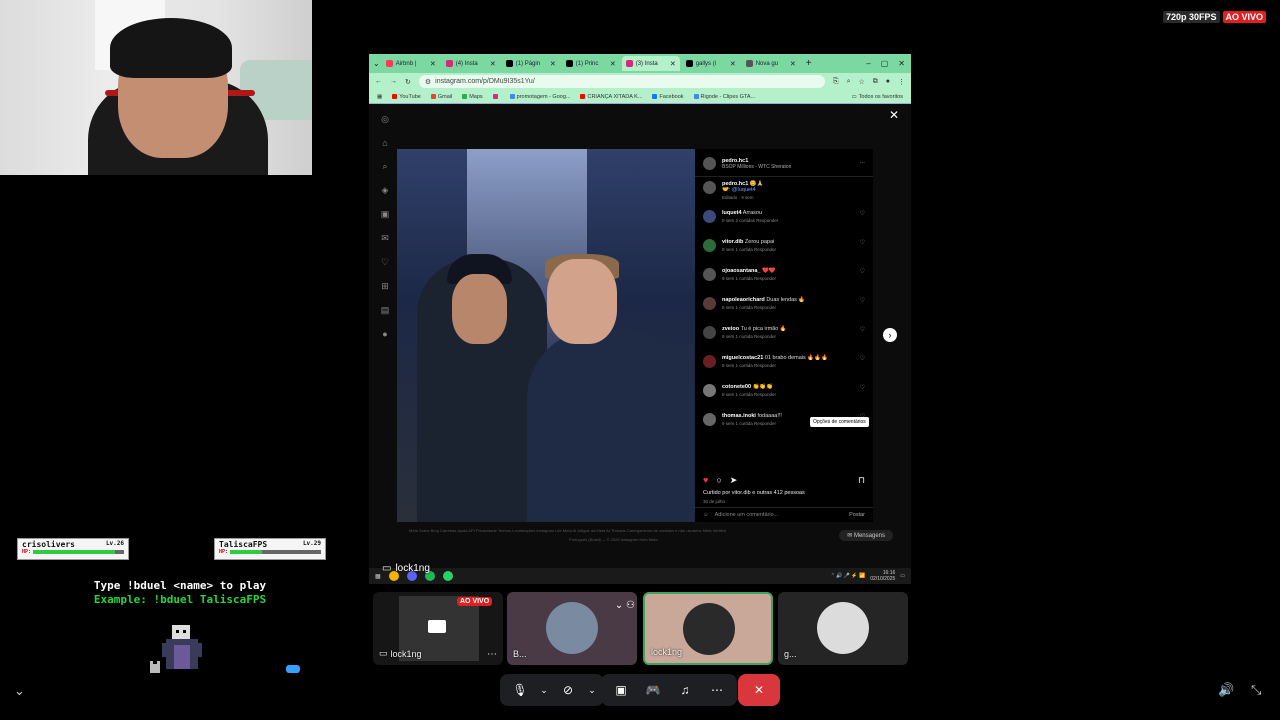 The image size is (1280, 720). What do you see at coordinates (894, 115) in the screenshot?
I see `close-post-icon: ✕` at bounding box center [894, 115].